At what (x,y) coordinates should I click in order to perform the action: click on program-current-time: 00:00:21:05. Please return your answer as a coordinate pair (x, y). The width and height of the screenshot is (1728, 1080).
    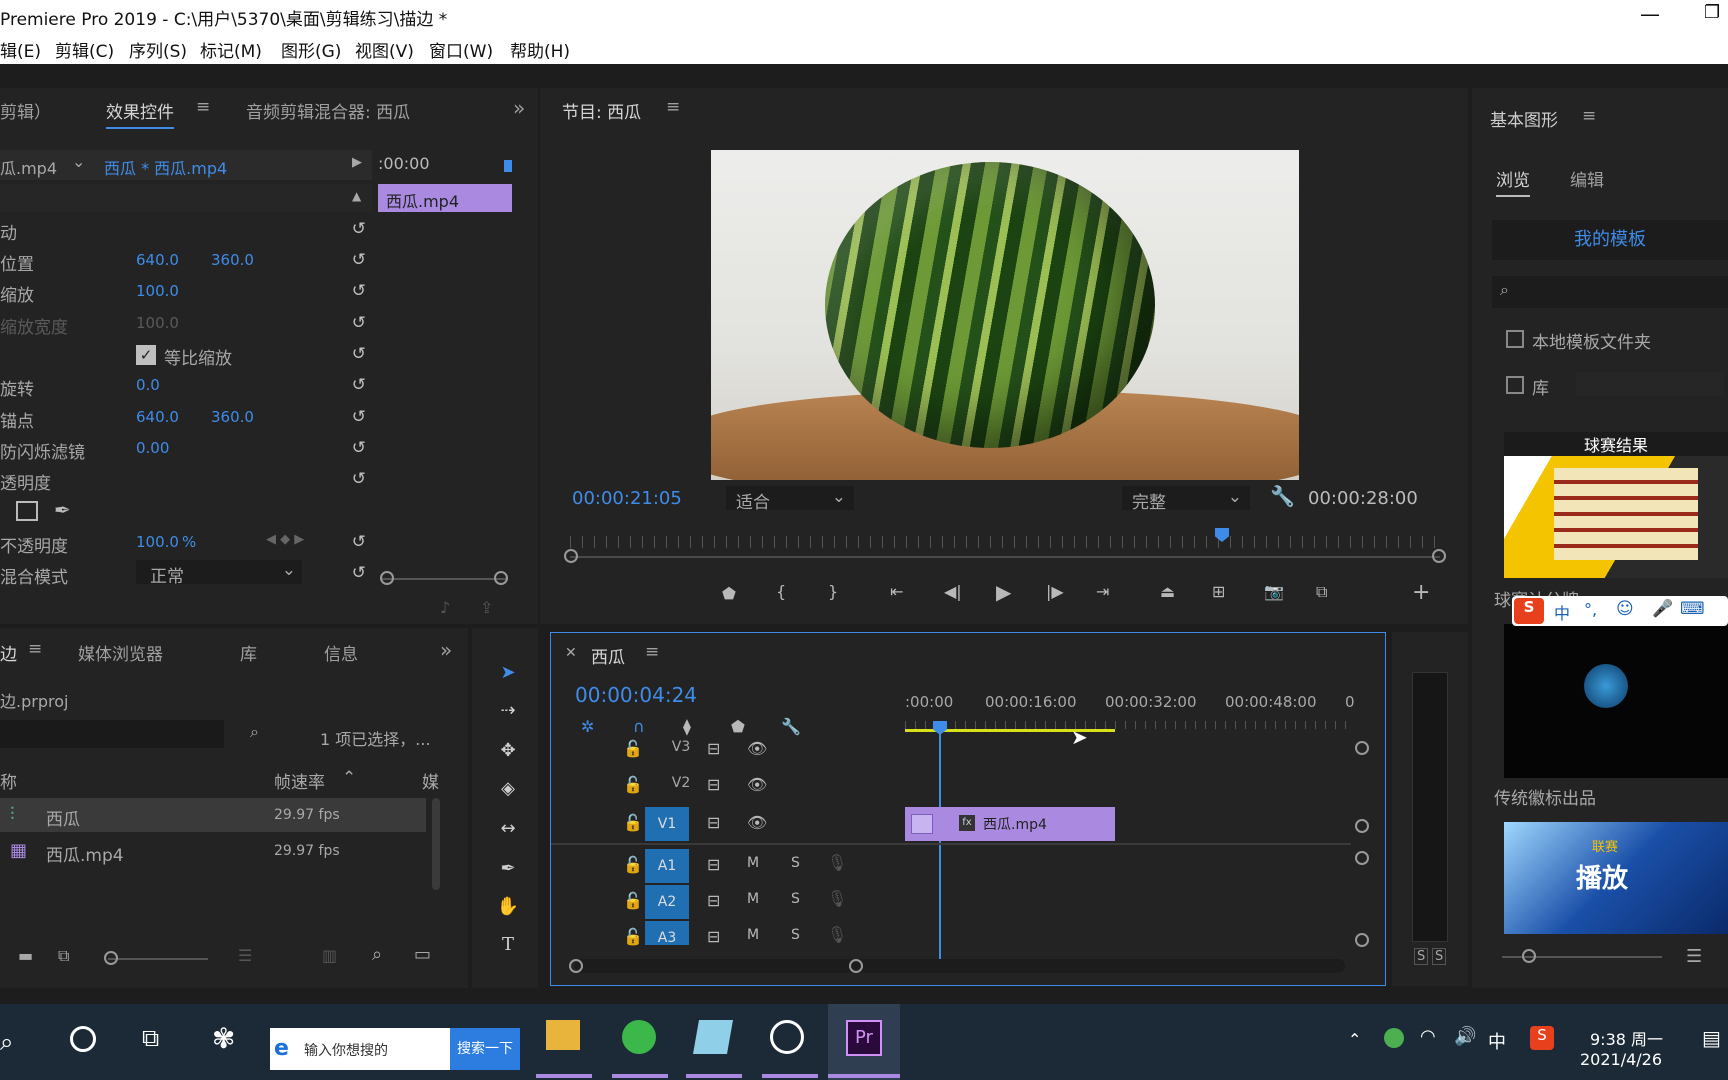
    Looking at the image, I should click on (627, 498).